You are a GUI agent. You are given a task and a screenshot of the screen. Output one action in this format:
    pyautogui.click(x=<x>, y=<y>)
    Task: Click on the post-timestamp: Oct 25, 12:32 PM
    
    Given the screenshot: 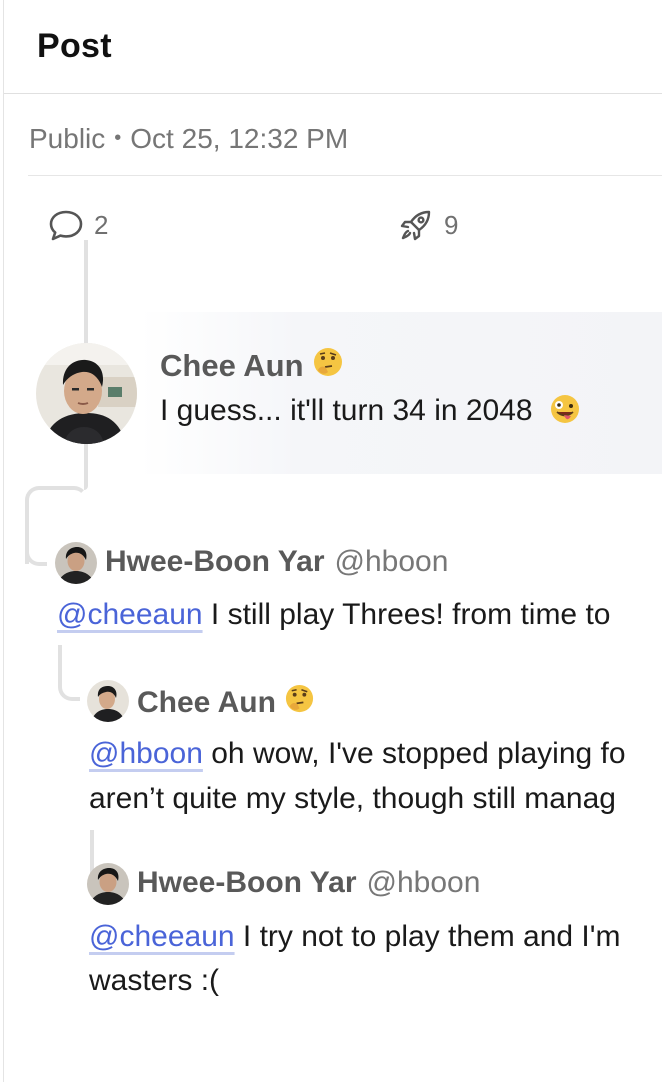 What is the action you would take?
    pyautogui.click(x=239, y=138)
    